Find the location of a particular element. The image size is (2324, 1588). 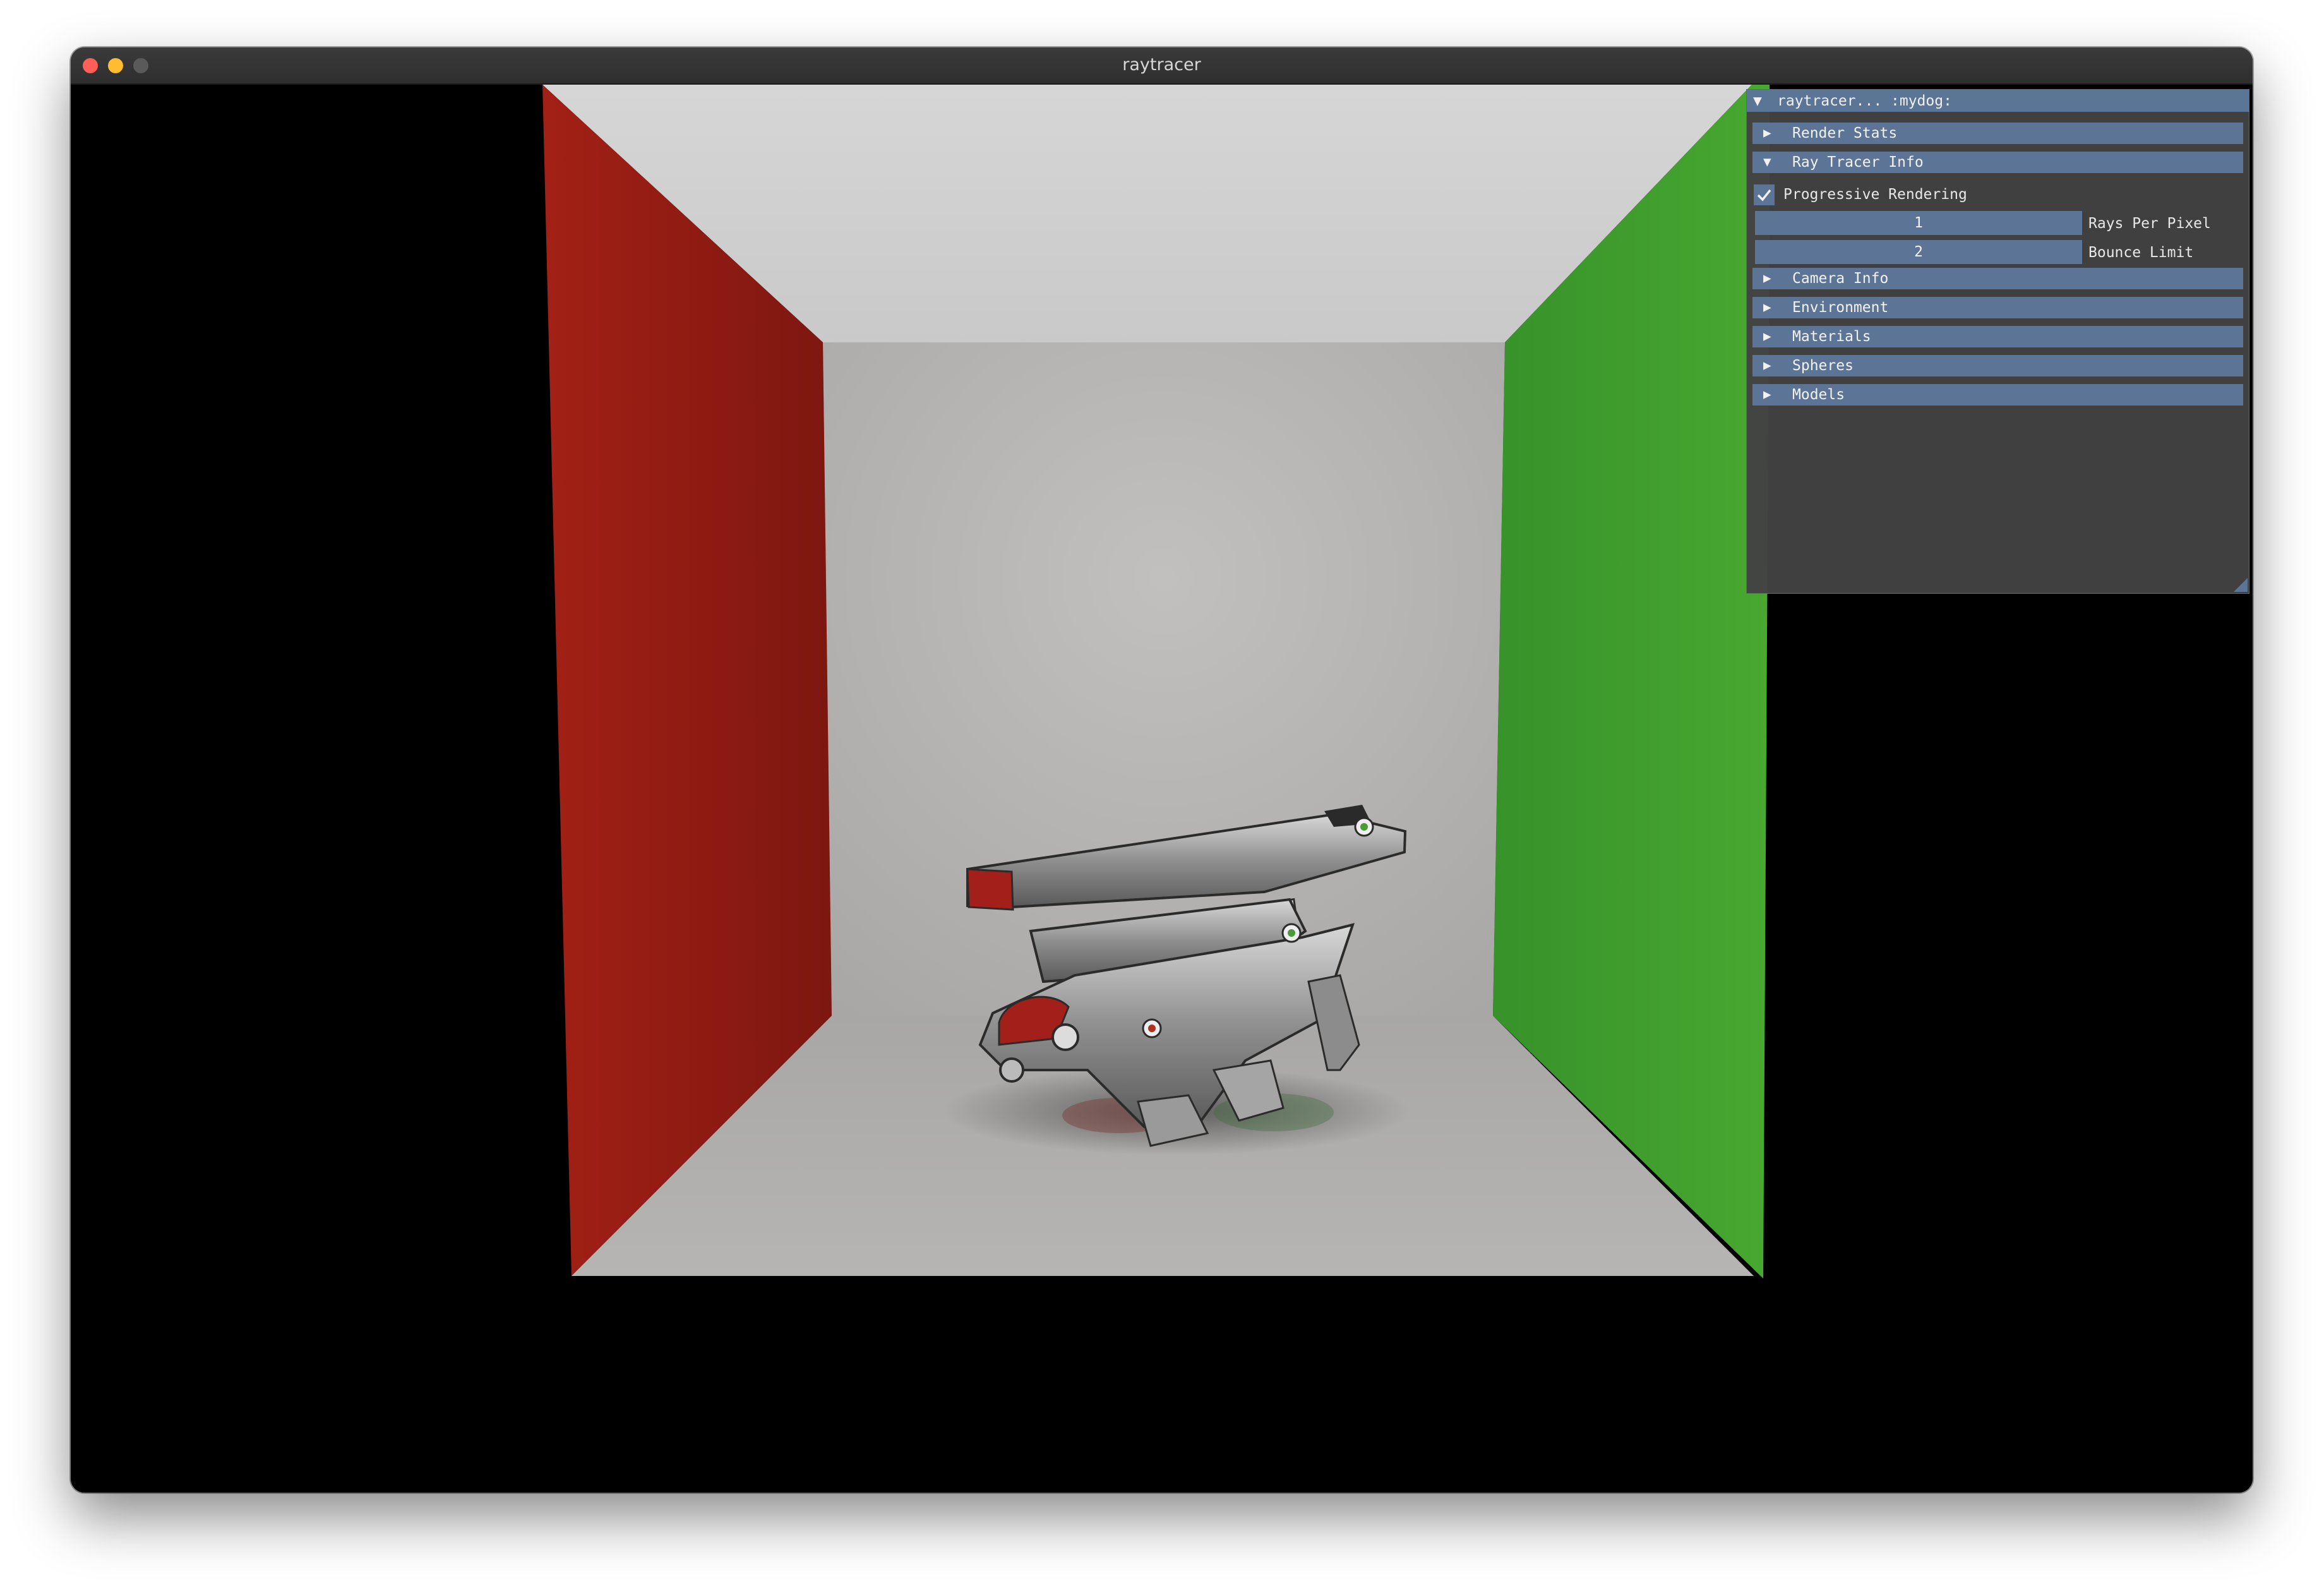

progressive-rendering-row: Progressive Rendering is located at coordinates (1995, 195).